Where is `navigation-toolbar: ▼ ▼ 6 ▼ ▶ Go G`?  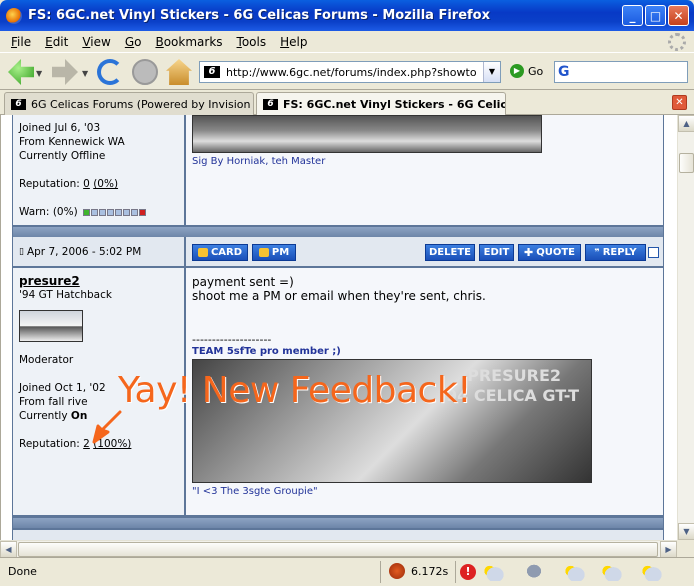 navigation-toolbar: ▼ ▼ 6 ▼ ▶ Go G is located at coordinates (347, 71).